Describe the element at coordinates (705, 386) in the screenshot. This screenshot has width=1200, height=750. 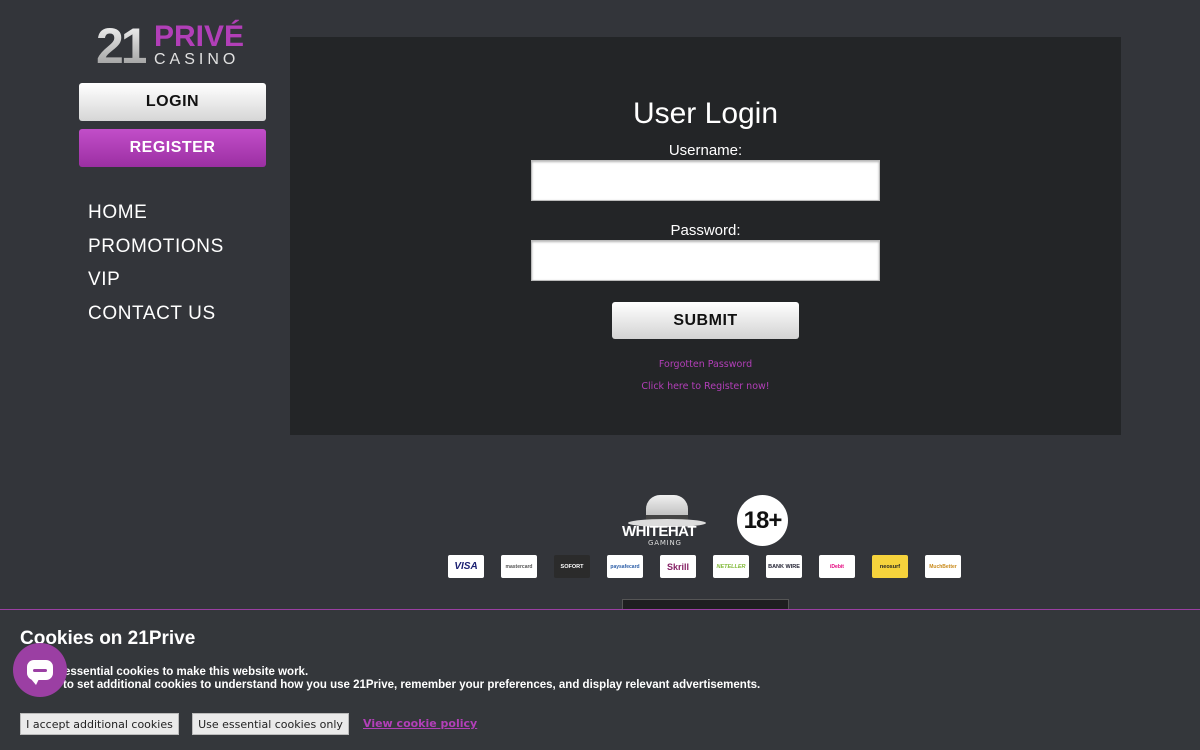
I see `register-now-link: Click here to Register now!` at that location.